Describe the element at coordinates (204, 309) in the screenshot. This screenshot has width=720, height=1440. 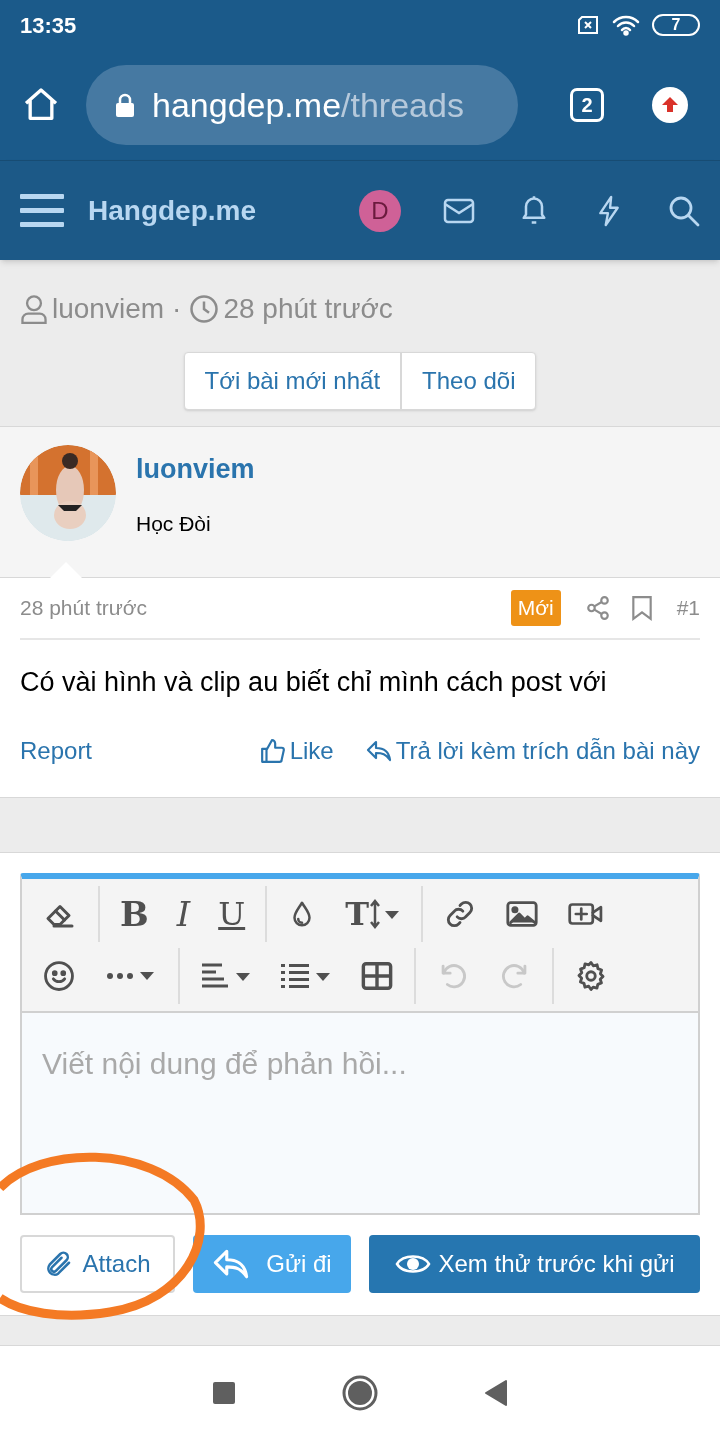
I see `clock-icon` at that location.